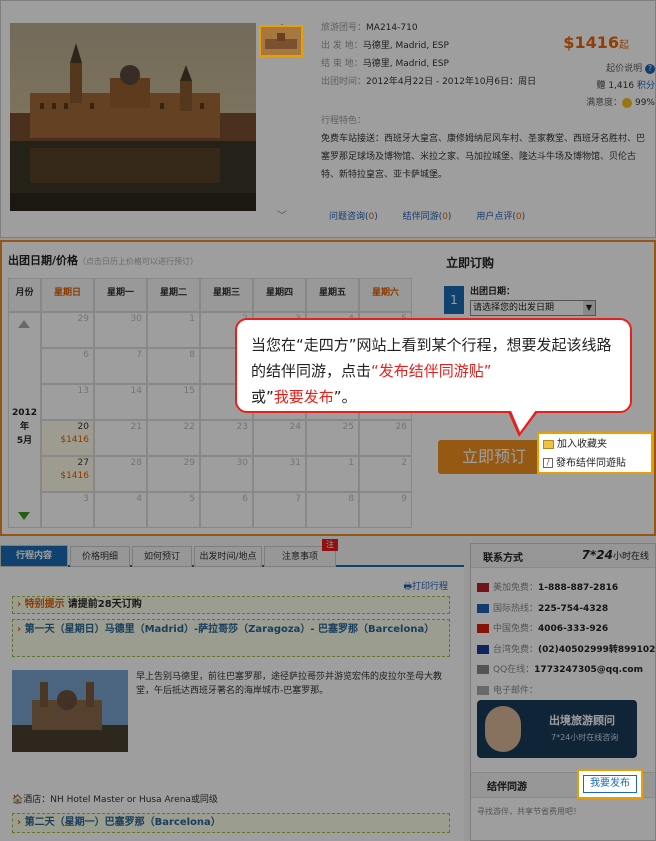 Image resolution: width=656 pixels, height=841 pixels. I want to click on publish-companion-item: / 發布结伴同遊貼, so click(584, 464).